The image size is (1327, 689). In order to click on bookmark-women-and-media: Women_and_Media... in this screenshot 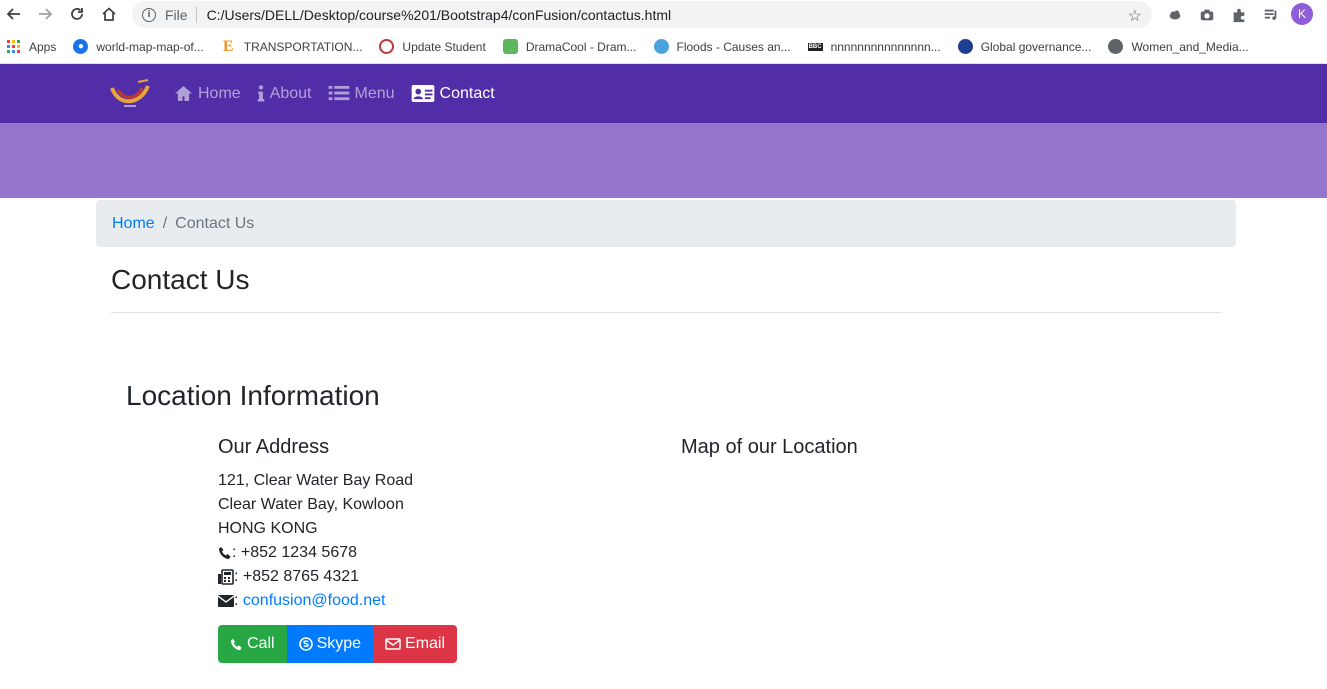, I will do `click(1178, 46)`.